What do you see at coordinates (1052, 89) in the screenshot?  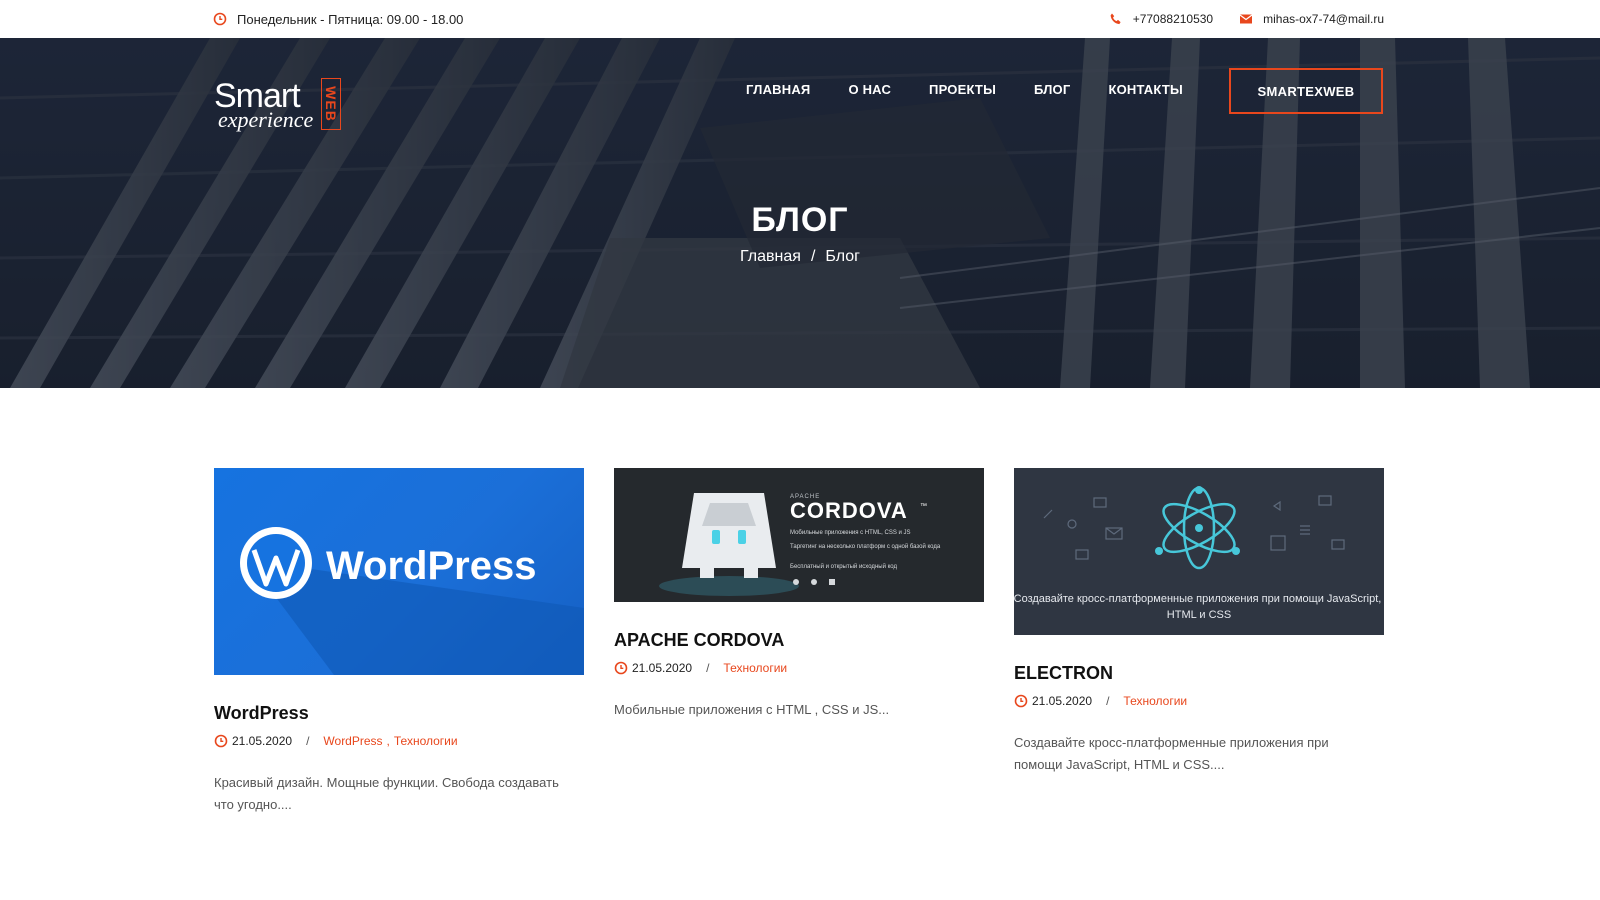 I see `nav-item-blog: БЛОГ` at bounding box center [1052, 89].